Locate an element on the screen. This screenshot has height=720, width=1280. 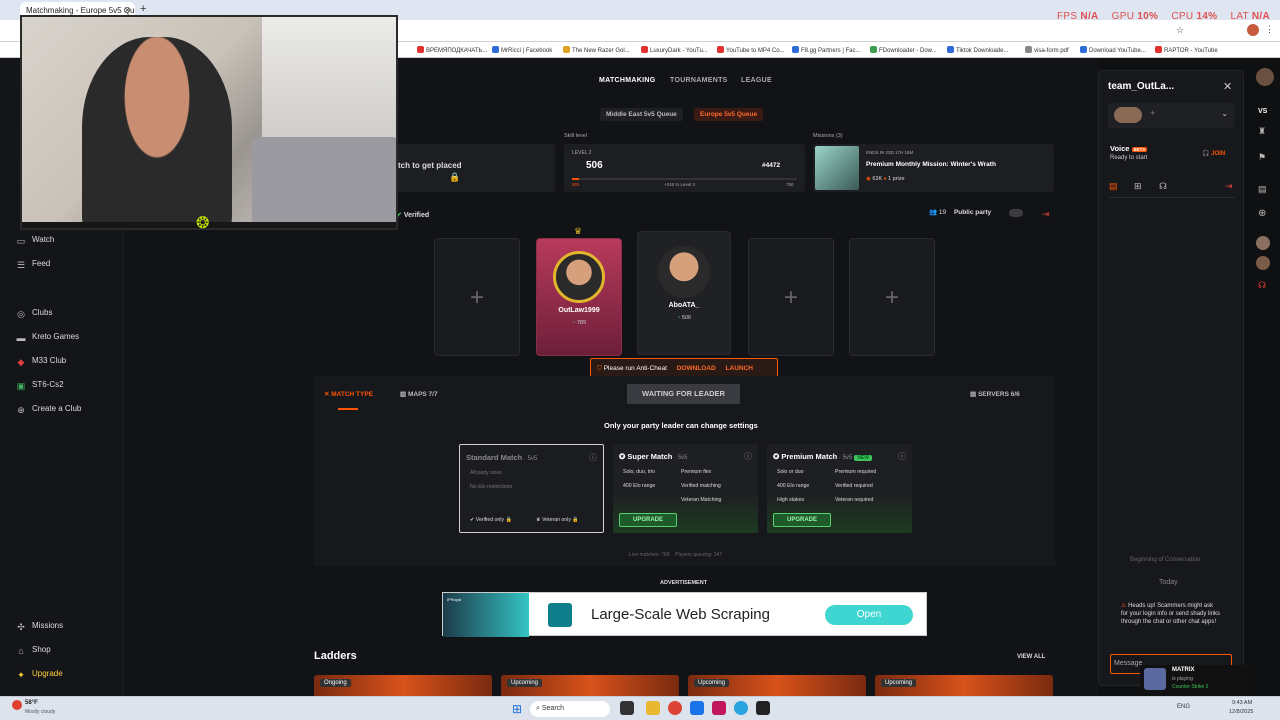
ladder-card: Ongoing is located at coordinates (403, 685).